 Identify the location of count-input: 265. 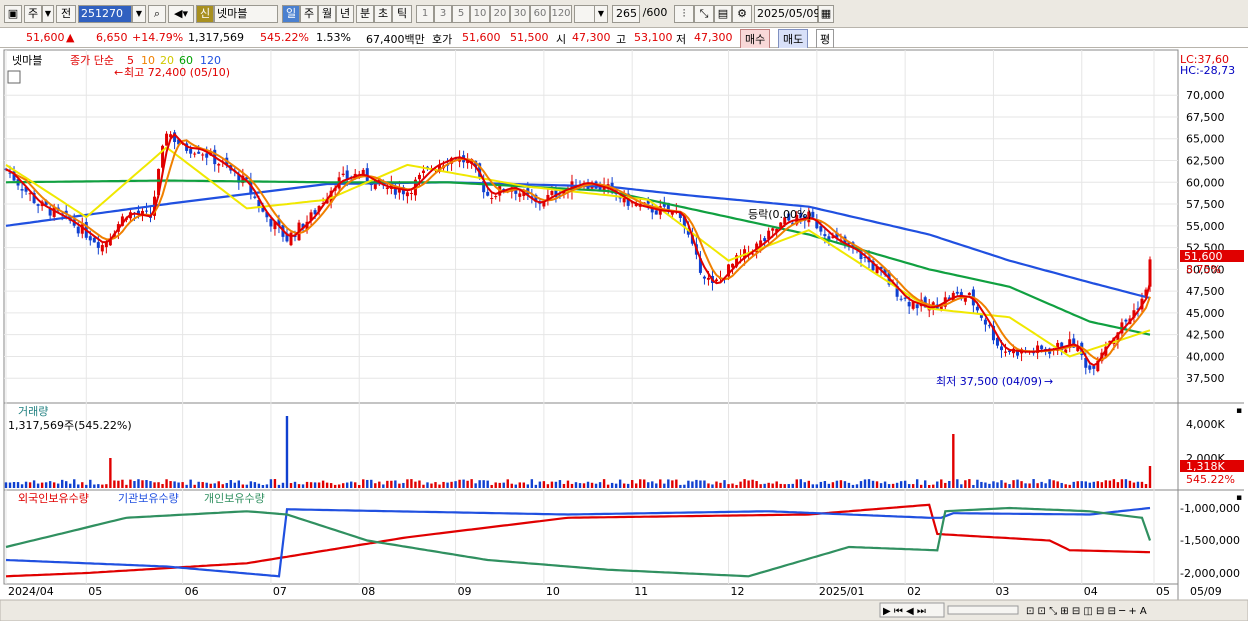
(626, 14).